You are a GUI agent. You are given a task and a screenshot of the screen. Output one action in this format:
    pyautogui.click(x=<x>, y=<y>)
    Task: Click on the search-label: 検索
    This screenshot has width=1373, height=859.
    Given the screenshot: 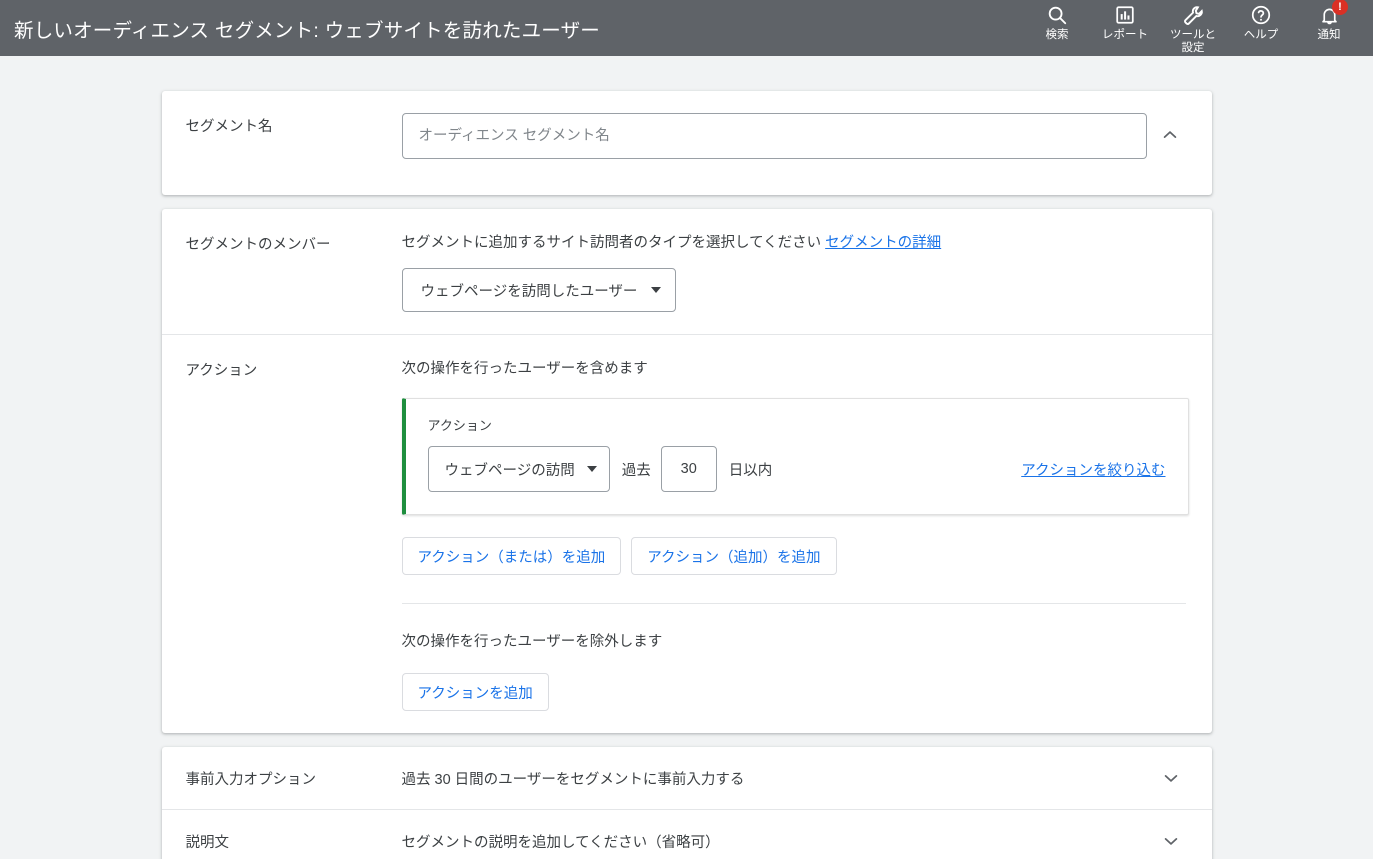 What is the action you would take?
    pyautogui.click(x=1057, y=35)
    